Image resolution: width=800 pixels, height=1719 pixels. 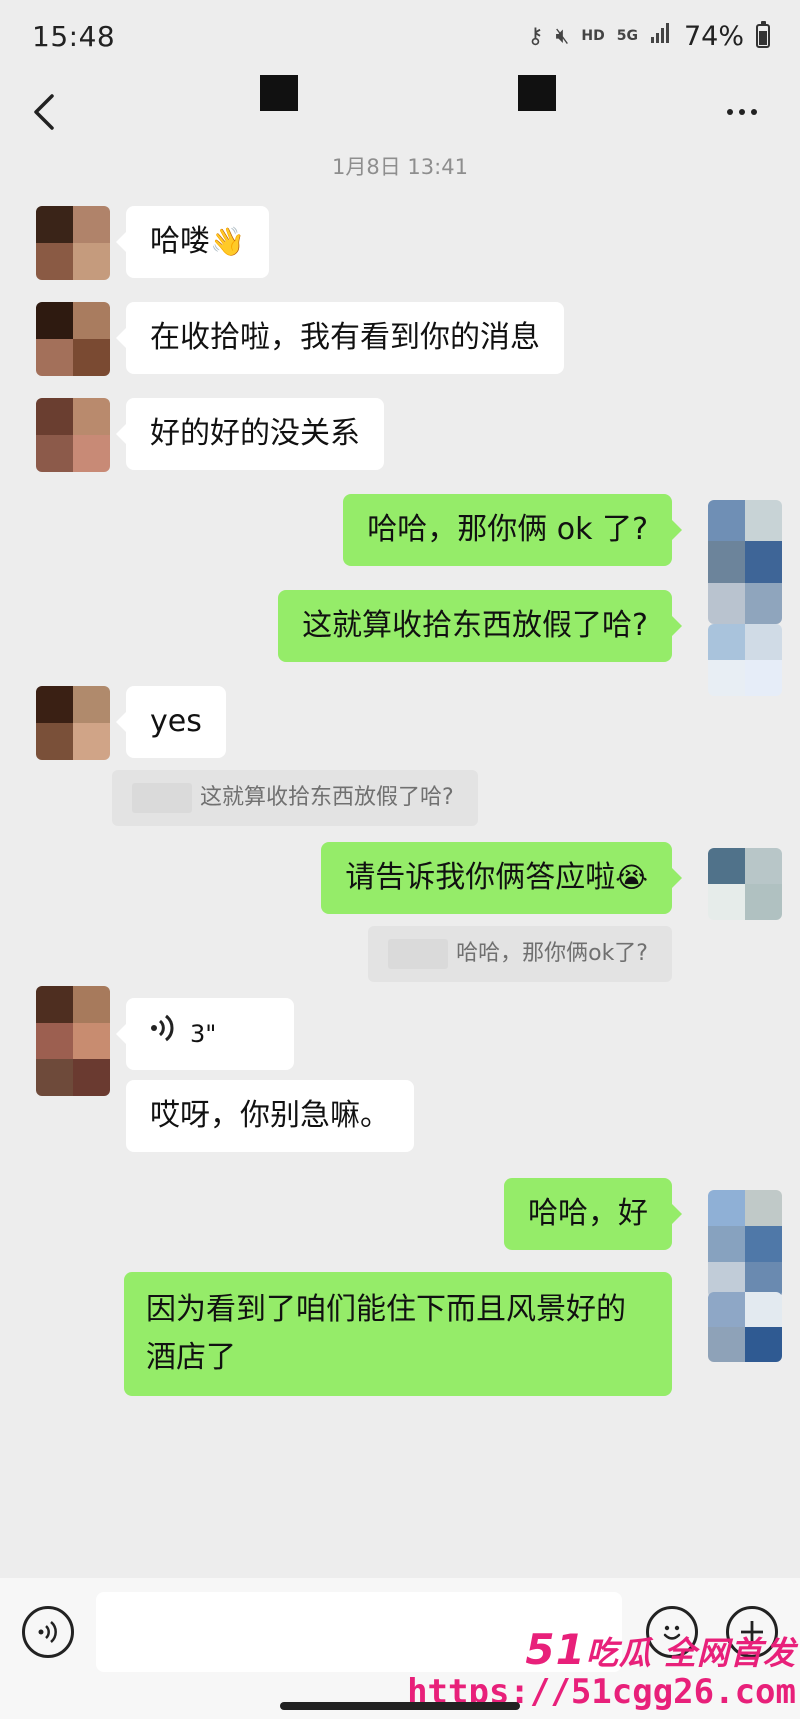 I want to click on message-text: 哈哈，好, so click(x=588, y=1213).